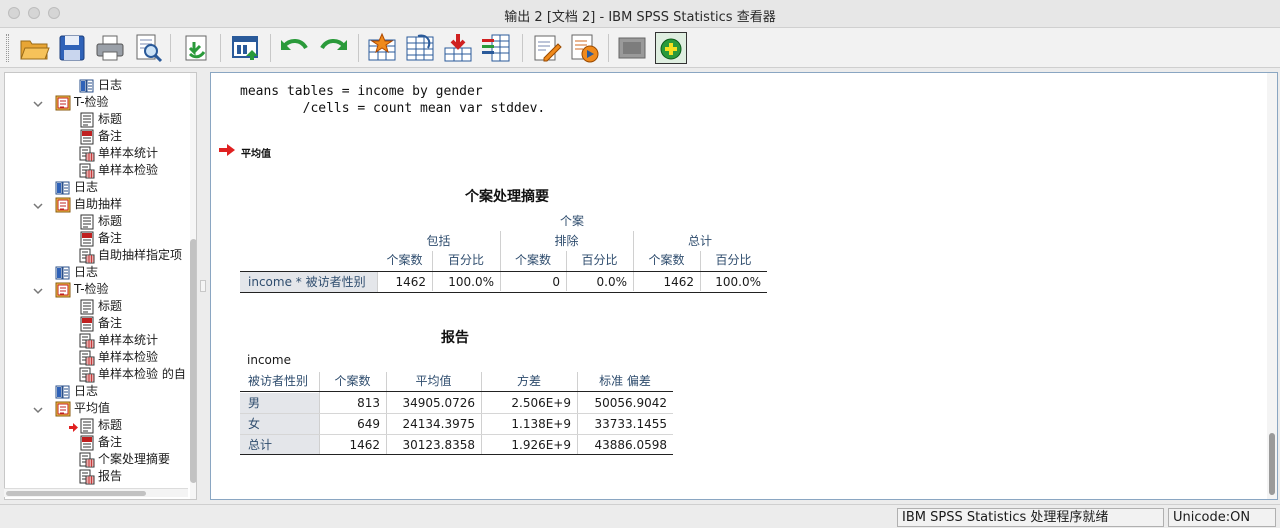  I want to click on export-icon, so click(196, 48).